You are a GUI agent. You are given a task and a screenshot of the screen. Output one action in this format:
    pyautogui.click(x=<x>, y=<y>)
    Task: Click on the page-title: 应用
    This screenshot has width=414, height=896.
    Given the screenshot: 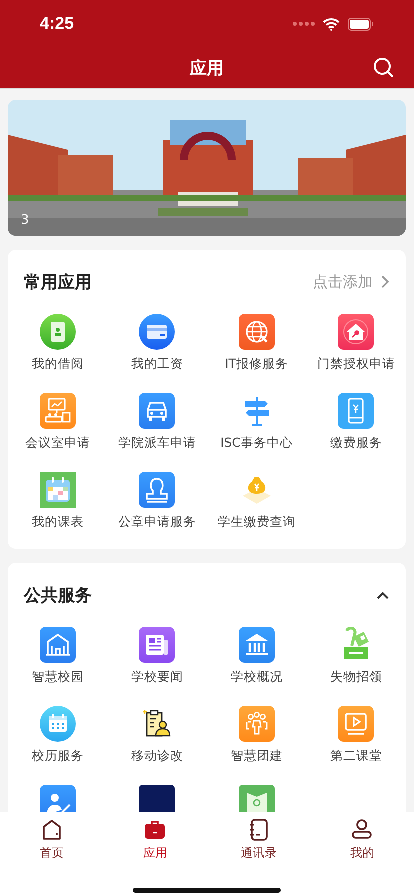 What is the action you would take?
    pyautogui.click(x=207, y=69)
    